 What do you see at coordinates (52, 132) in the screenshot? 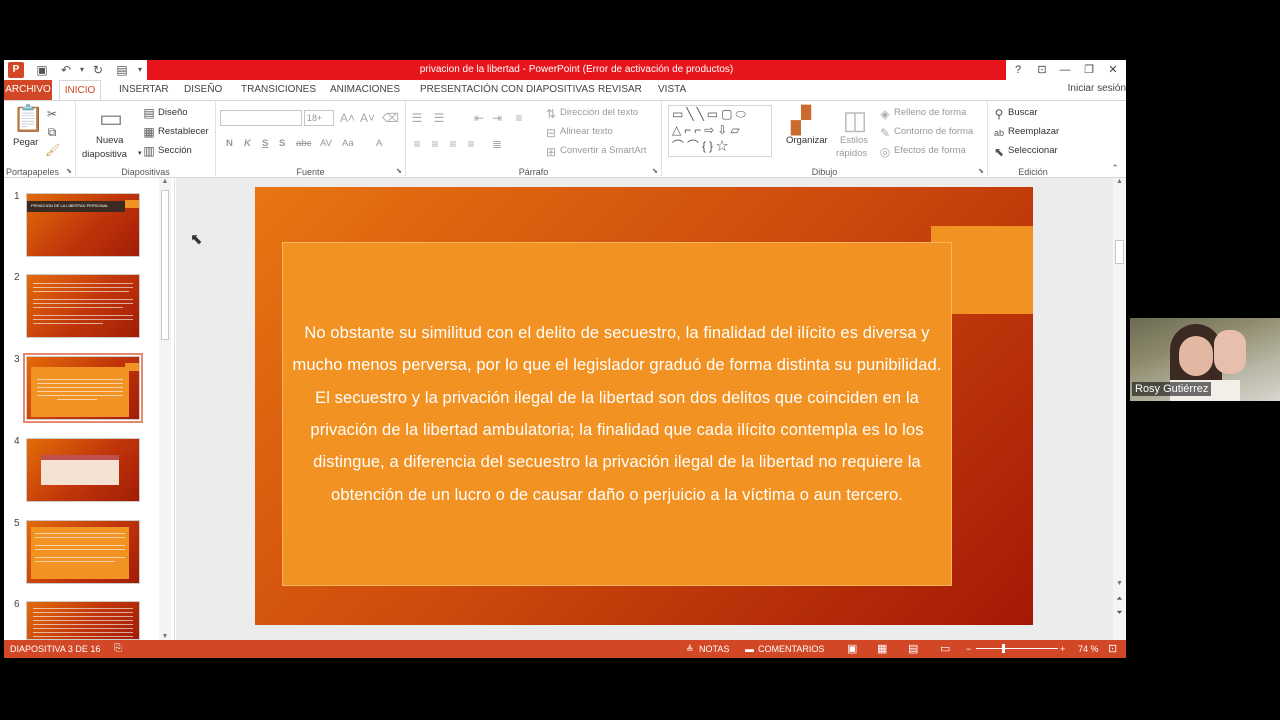
I see `copy-icon: ⧉` at bounding box center [52, 132].